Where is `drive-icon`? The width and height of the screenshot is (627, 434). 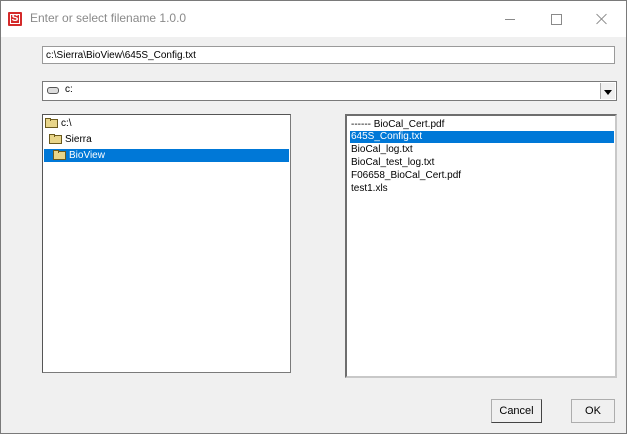
drive-icon is located at coordinates (53, 90).